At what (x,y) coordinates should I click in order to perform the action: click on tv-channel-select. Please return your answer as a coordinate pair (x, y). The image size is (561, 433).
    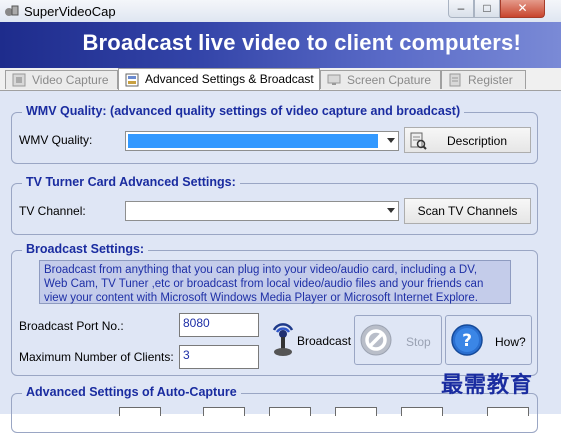
    Looking at the image, I should click on (262, 211).